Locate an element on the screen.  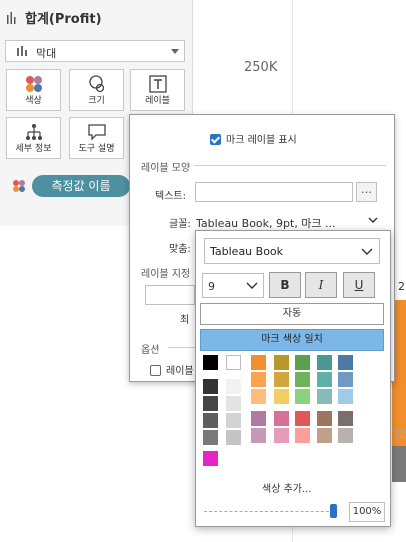
size-button: 크기 is located at coordinates (96, 90).